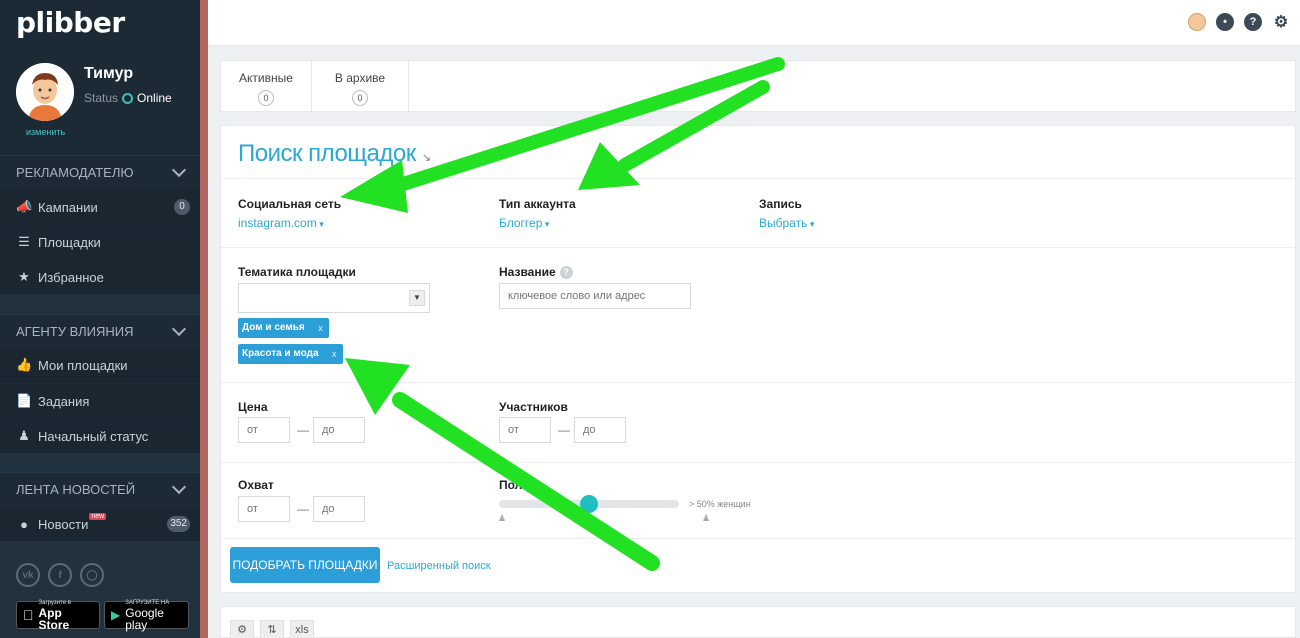 The image size is (1300, 638). What do you see at coordinates (280, 353) in the screenshot?
I see `topic-tag-label: Красота и мода` at bounding box center [280, 353].